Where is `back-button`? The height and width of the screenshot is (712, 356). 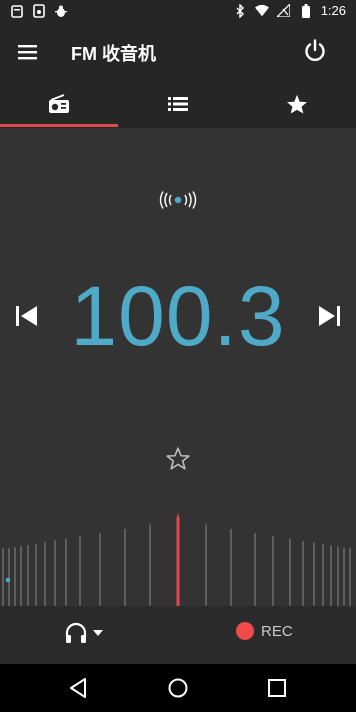 back-button is located at coordinates (79, 688).